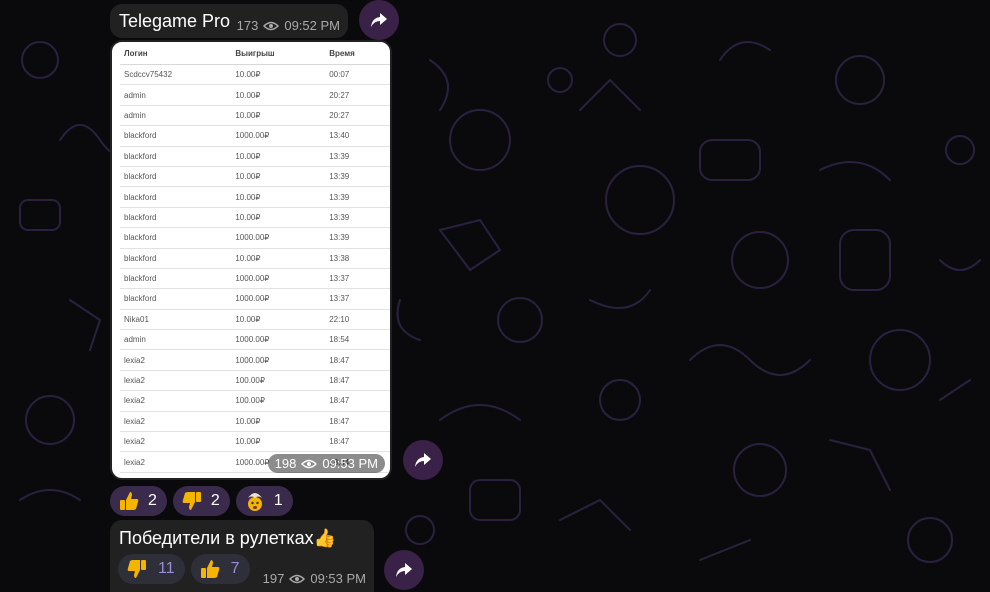  I want to click on view-count: 198, so click(285, 463).